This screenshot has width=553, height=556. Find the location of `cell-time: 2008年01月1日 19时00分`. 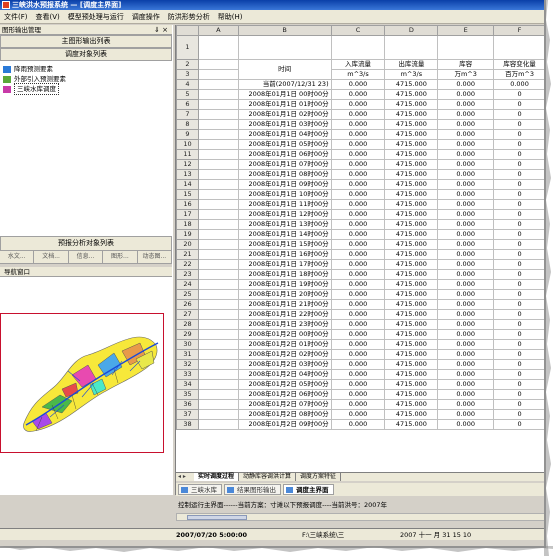

cell-time: 2008年01月1日 19时00分 is located at coordinates (284, 284).